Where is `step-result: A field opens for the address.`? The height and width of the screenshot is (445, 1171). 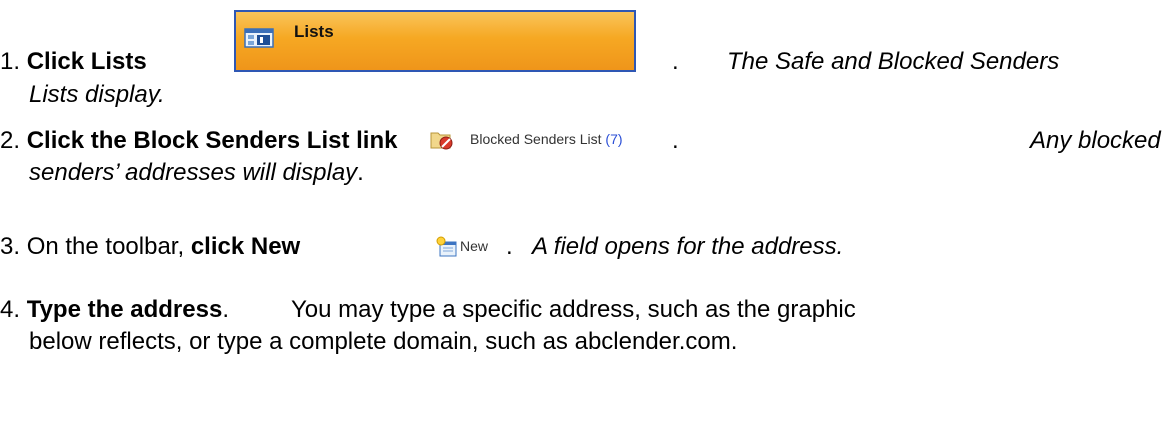
step-result: A field opens for the address. is located at coordinates (688, 246).